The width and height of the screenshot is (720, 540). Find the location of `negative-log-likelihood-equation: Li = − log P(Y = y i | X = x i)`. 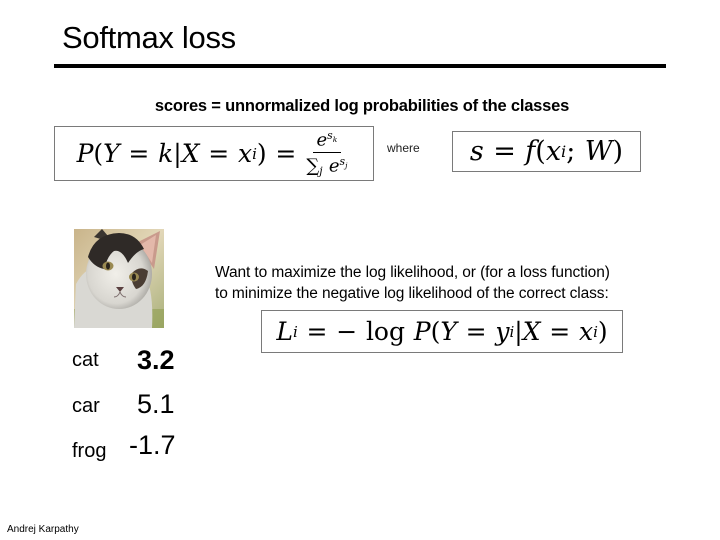

negative-log-likelihood-equation: Li = − log P(Y = y i | X = x i) is located at coordinates (442, 331).